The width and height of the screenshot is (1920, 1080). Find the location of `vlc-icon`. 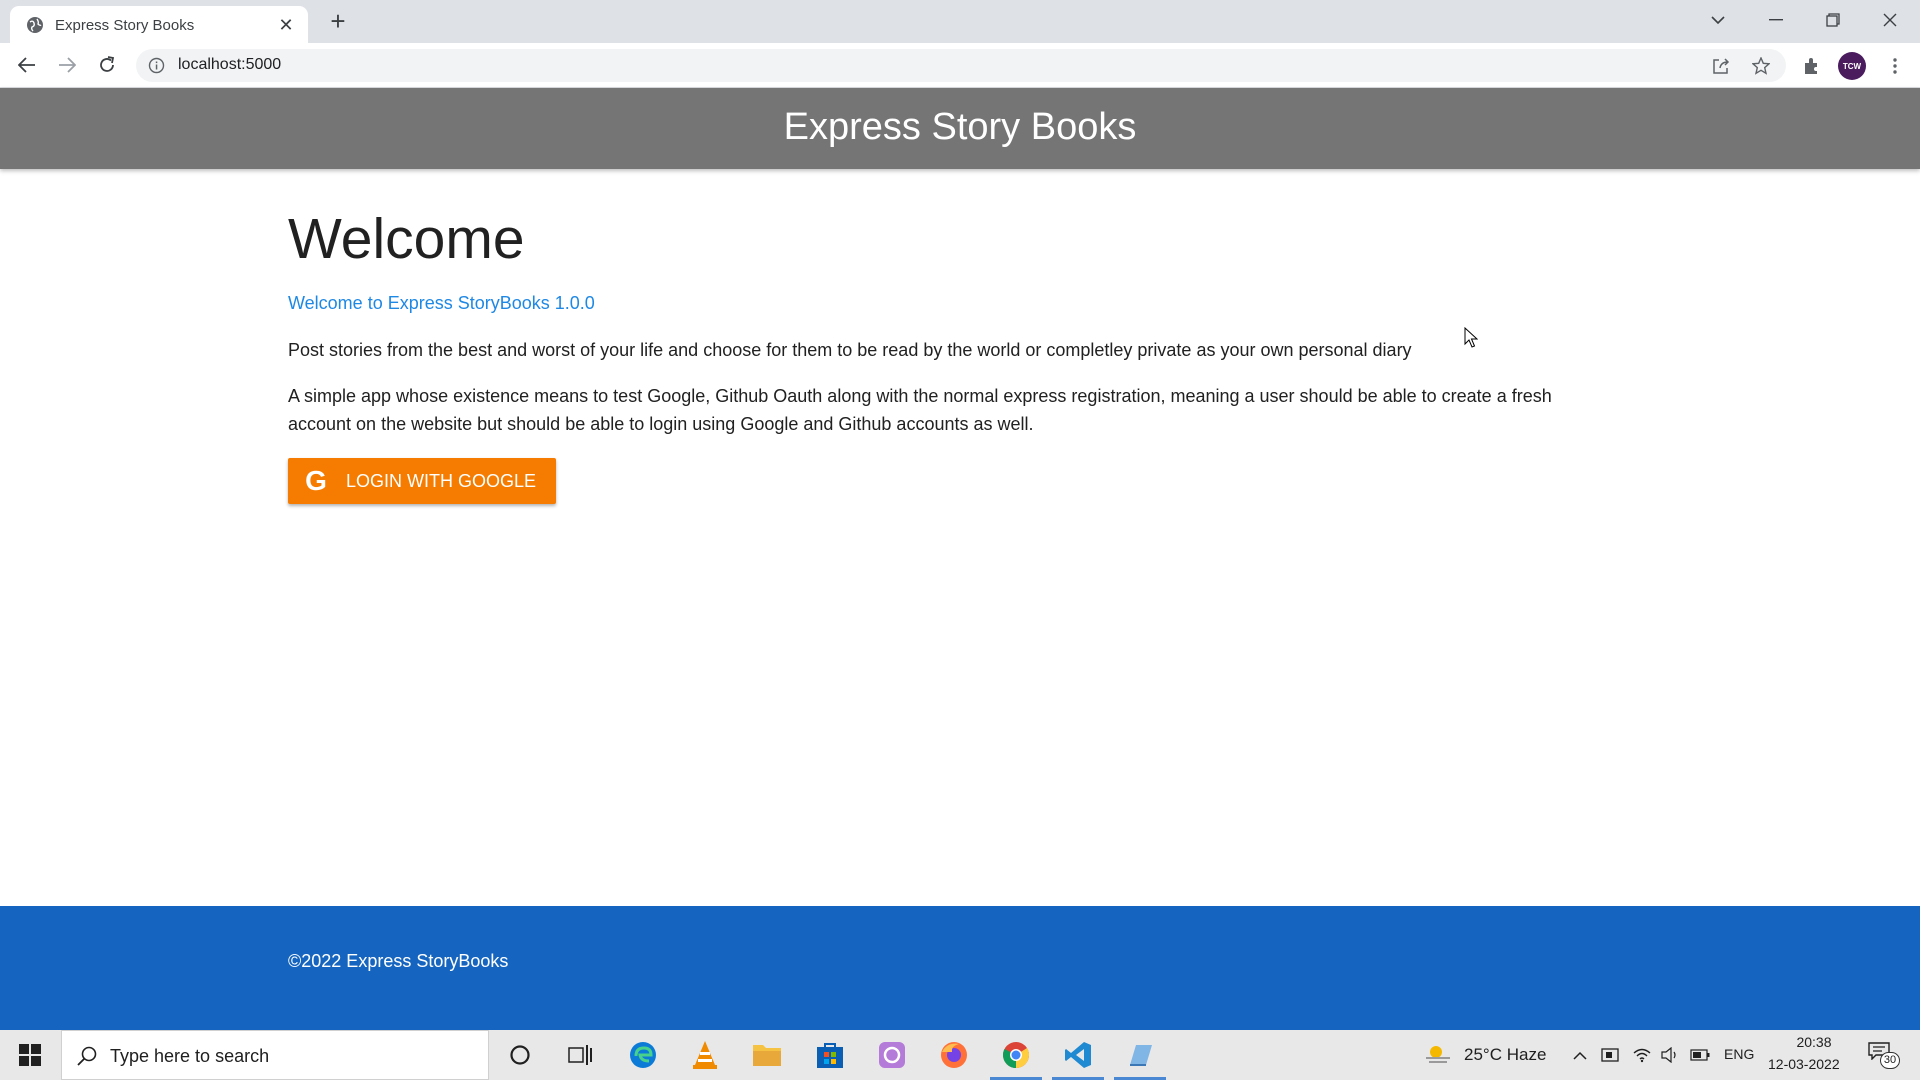

vlc-icon is located at coordinates (705, 1055).